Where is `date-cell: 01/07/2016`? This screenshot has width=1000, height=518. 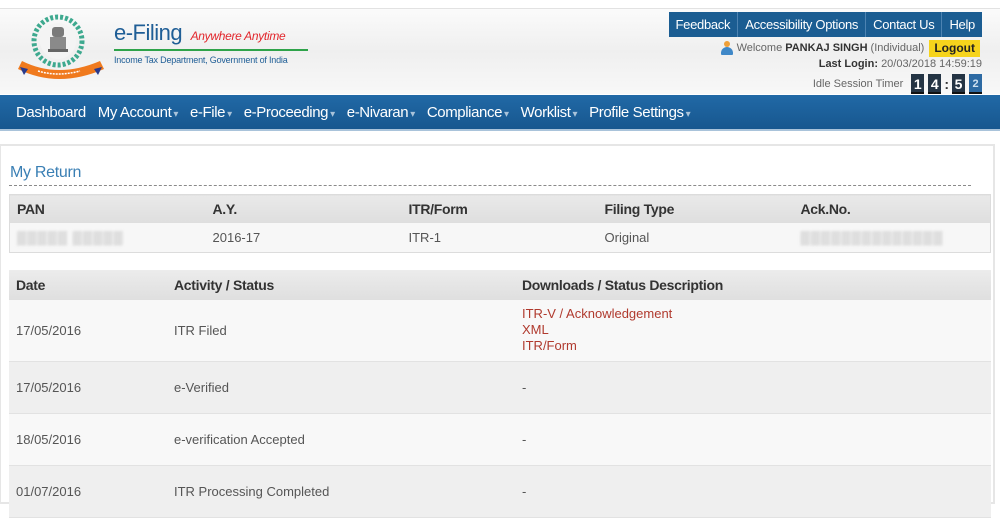 date-cell: 01/07/2016 is located at coordinates (88, 491).